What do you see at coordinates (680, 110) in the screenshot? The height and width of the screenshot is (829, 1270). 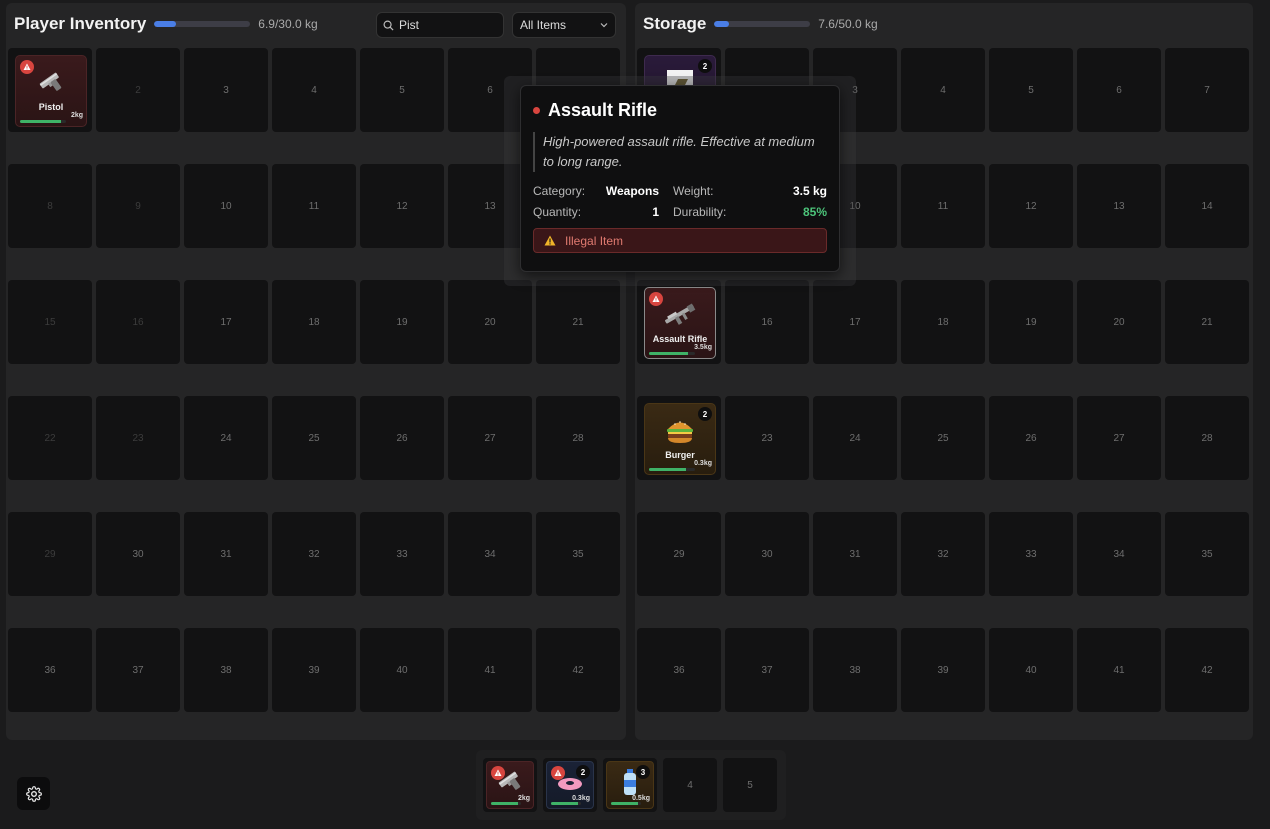 I see `tooltip-title-row: Assault Rifle` at bounding box center [680, 110].